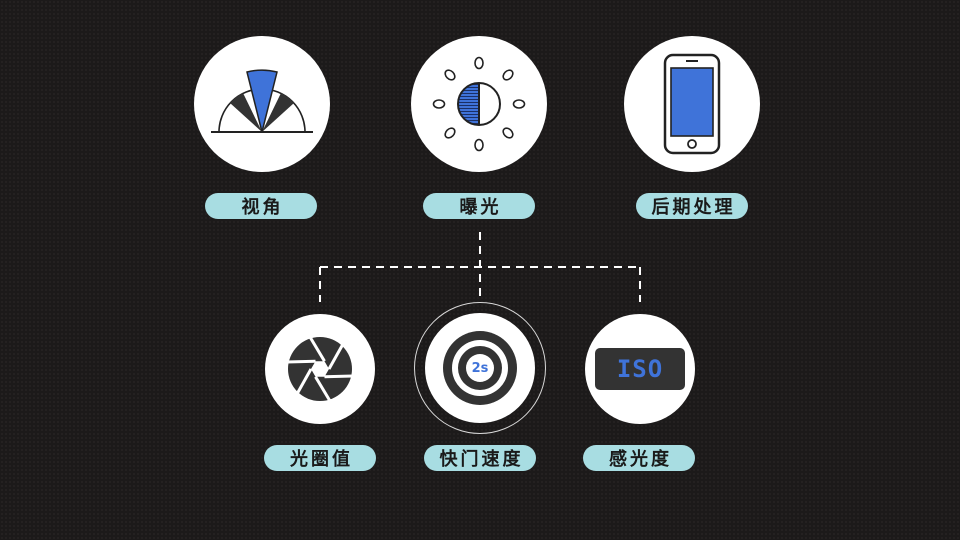 This screenshot has height=540, width=960. I want to click on label-viewing-angle: 视角, so click(261, 206).